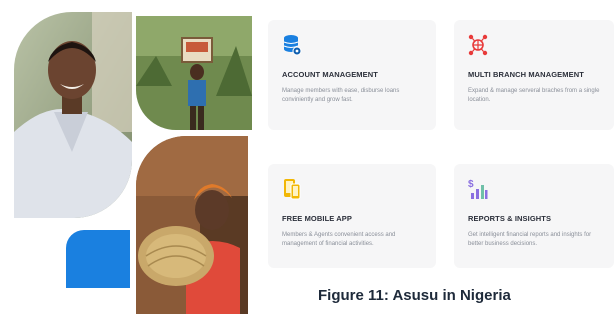 Image resolution: width=616 pixels, height=318 pixels. Describe the element at coordinates (510, 218) in the screenshot. I see `feature-title: REPORTS & INSIGHTS` at that location.